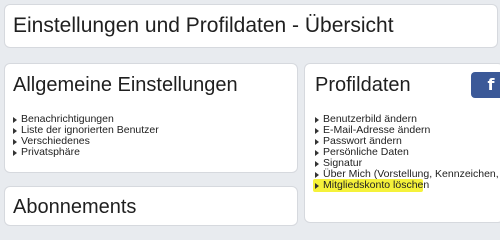 This screenshot has width=500, height=240. Describe the element at coordinates (86, 152) in the screenshot. I see `settings-link-privacy: Privatsphäre` at that location.